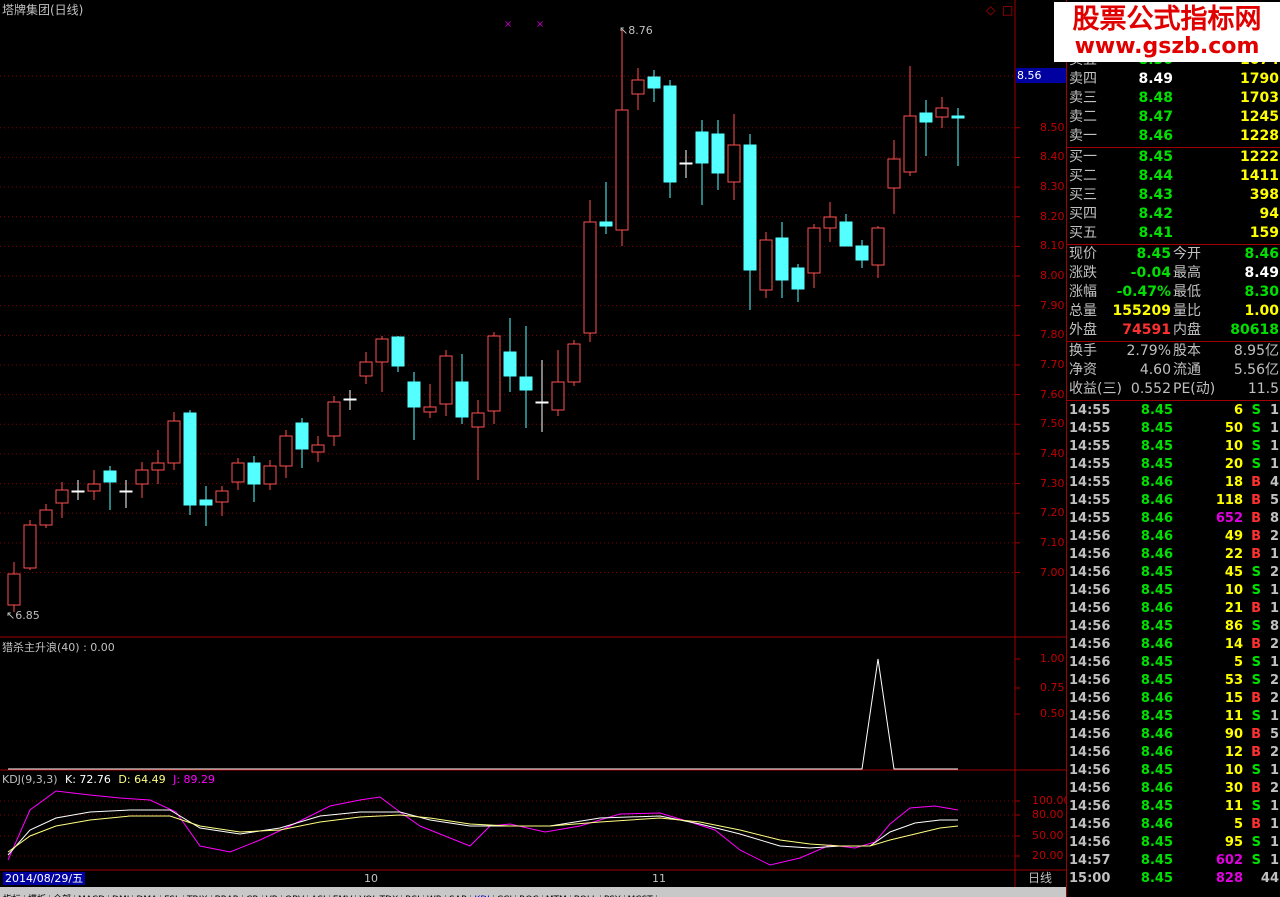  I want to click on stat-row: 外盘 74591 内盘 80618, so click(1173, 330).